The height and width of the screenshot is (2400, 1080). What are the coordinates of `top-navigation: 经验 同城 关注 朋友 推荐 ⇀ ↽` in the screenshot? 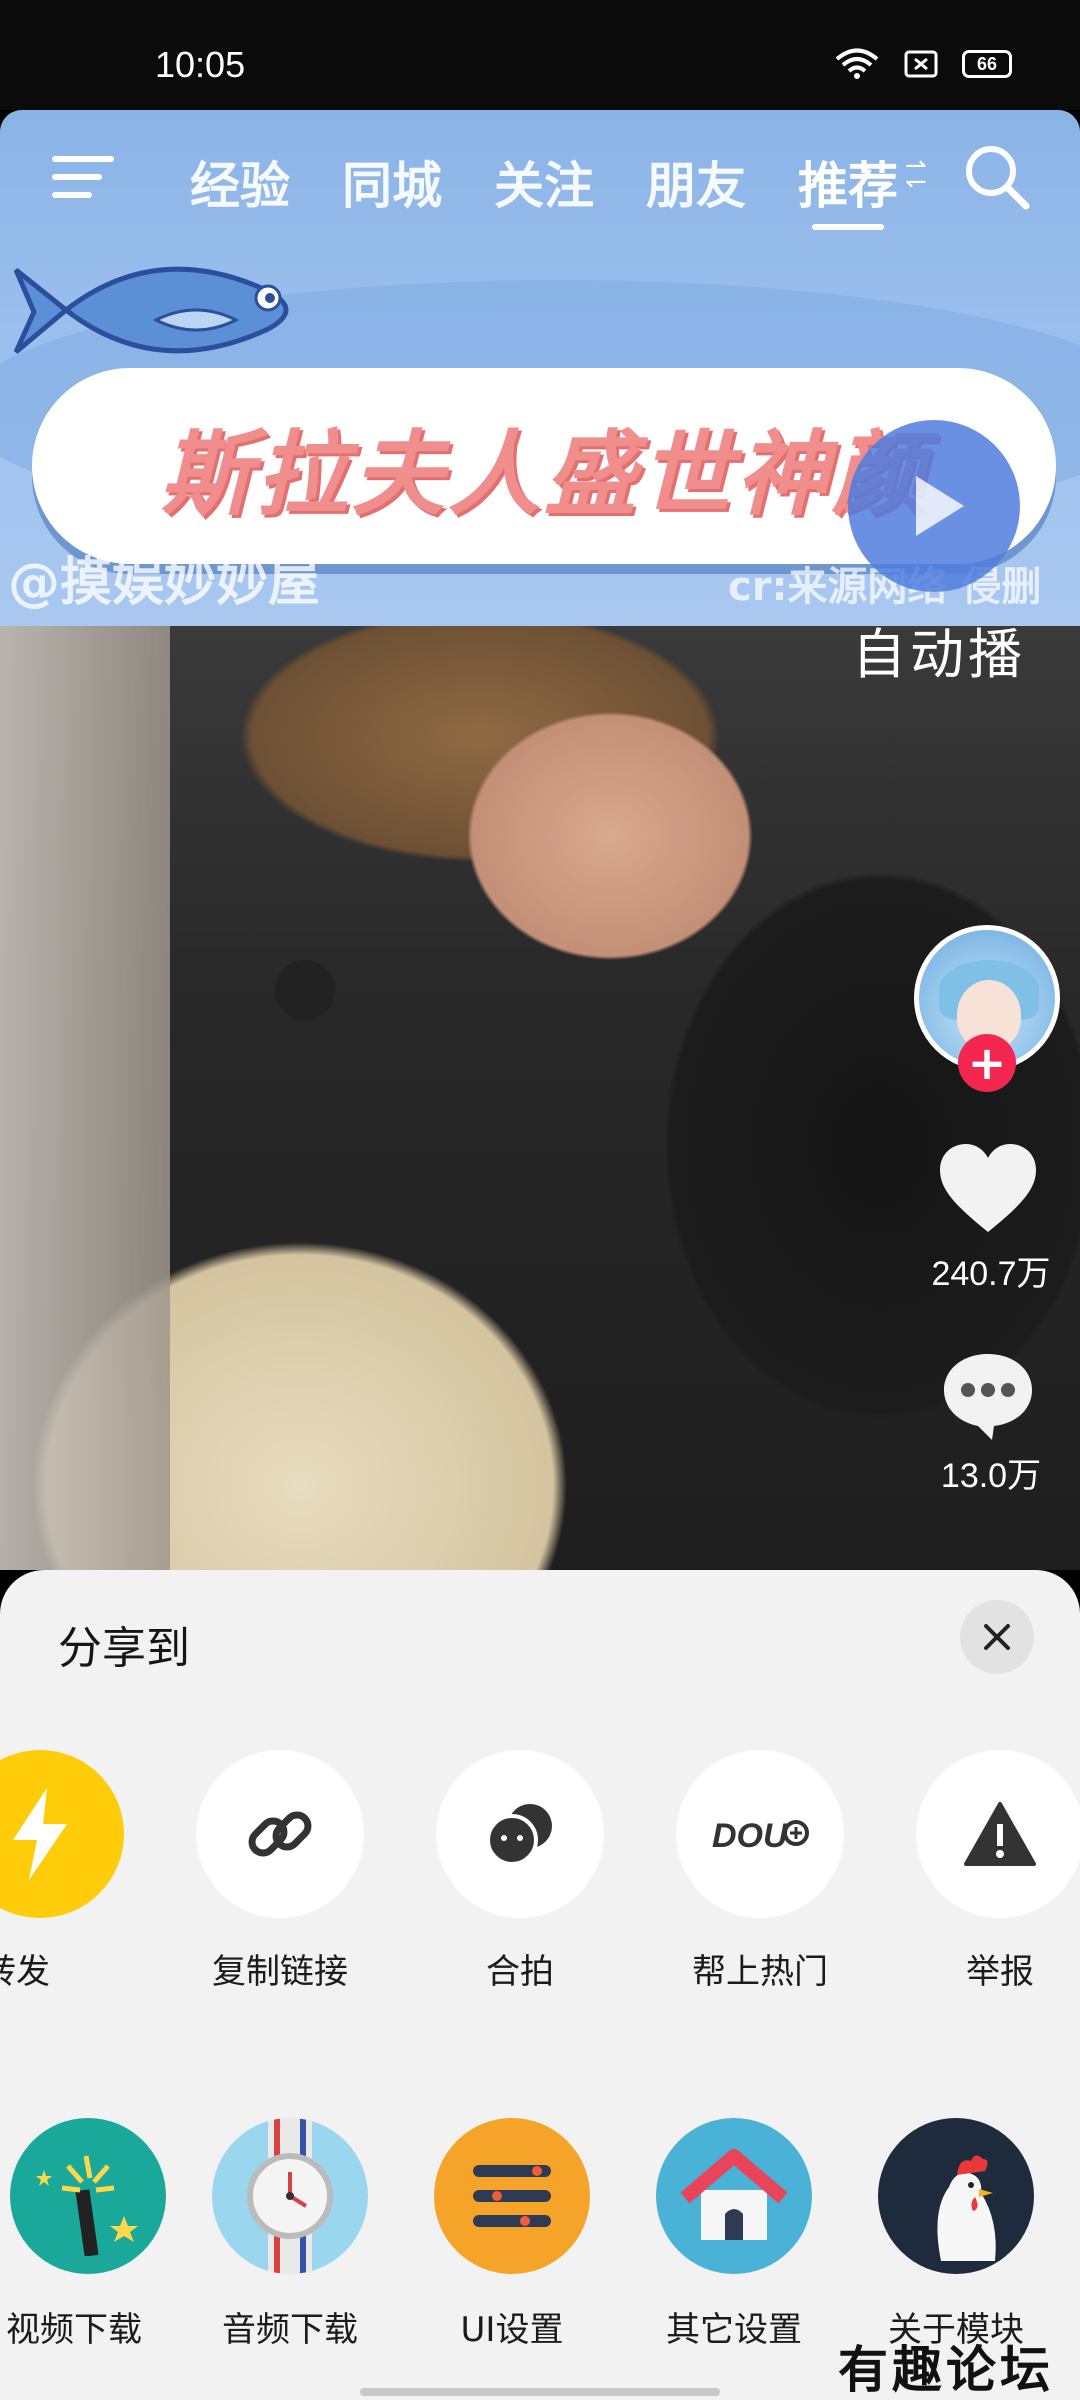 It's located at (540, 175).